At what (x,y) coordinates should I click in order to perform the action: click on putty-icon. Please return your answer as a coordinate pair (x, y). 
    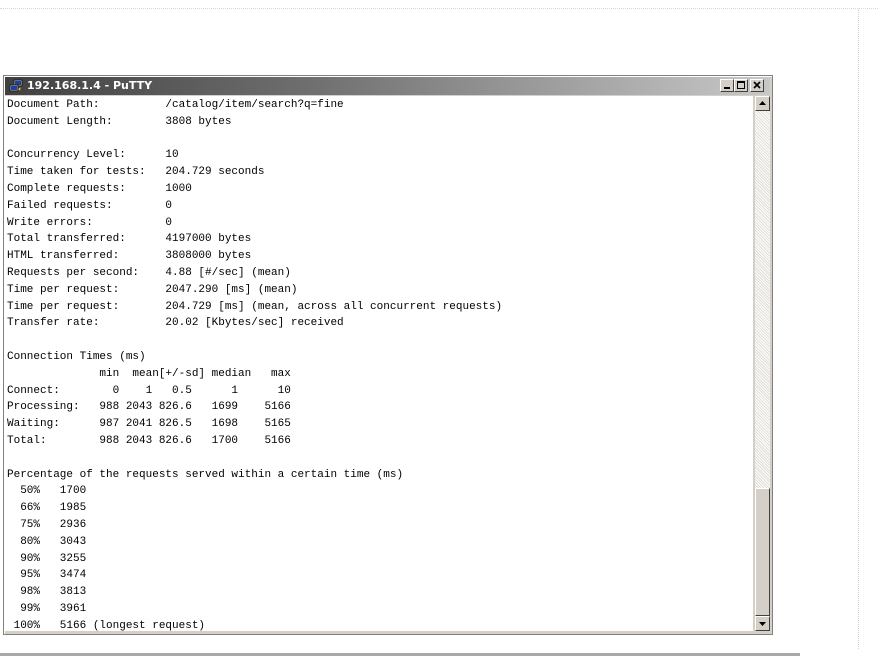
    Looking at the image, I should click on (16, 86).